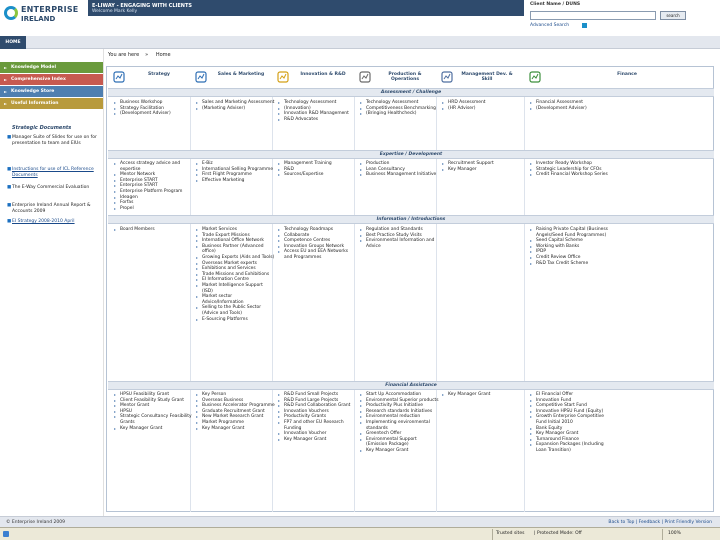 The width and height of the screenshot is (720, 540). I want to click on section-band: Expertise / Development, so click(411, 154).